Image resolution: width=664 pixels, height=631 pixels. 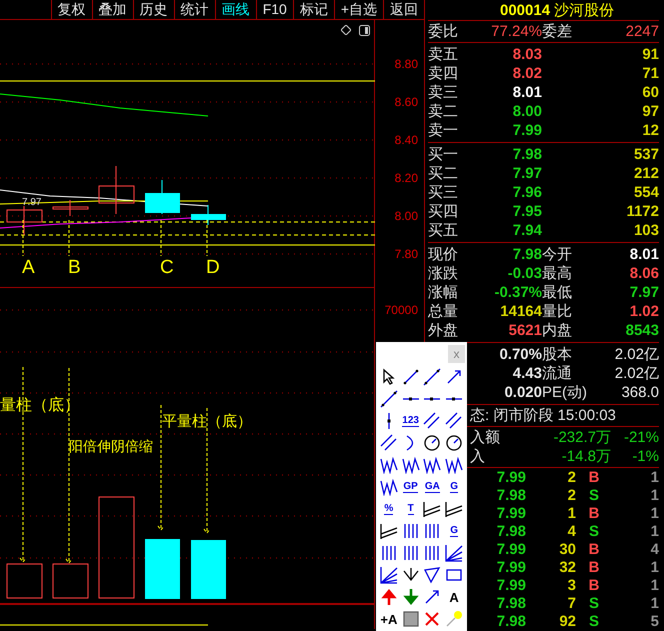 What do you see at coordinates (364, 30) in the screenshot?
I see `panel-toggle-icon` at bounding box center [364, 30].